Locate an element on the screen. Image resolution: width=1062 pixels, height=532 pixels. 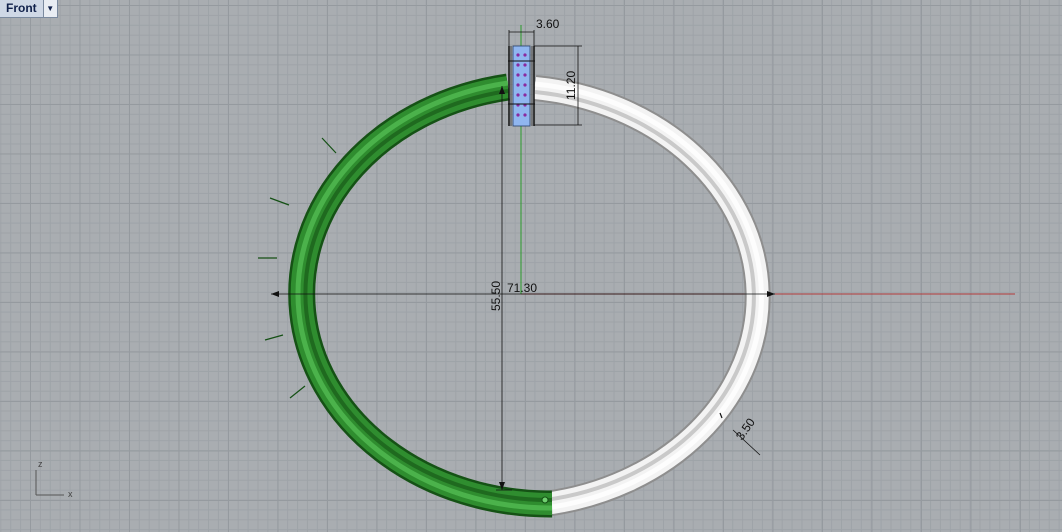
dimension-gap-width: 3.60 is located at coordinates (534, 31).